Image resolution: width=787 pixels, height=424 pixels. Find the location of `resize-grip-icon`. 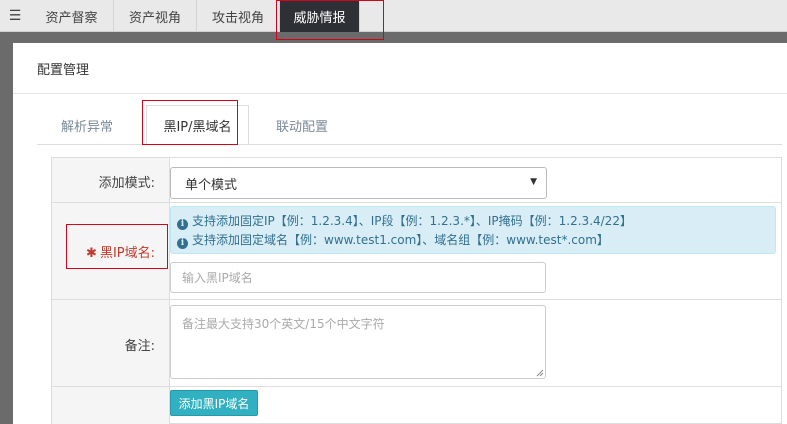

resize-grip-icon is located at coordinates (540, 373).